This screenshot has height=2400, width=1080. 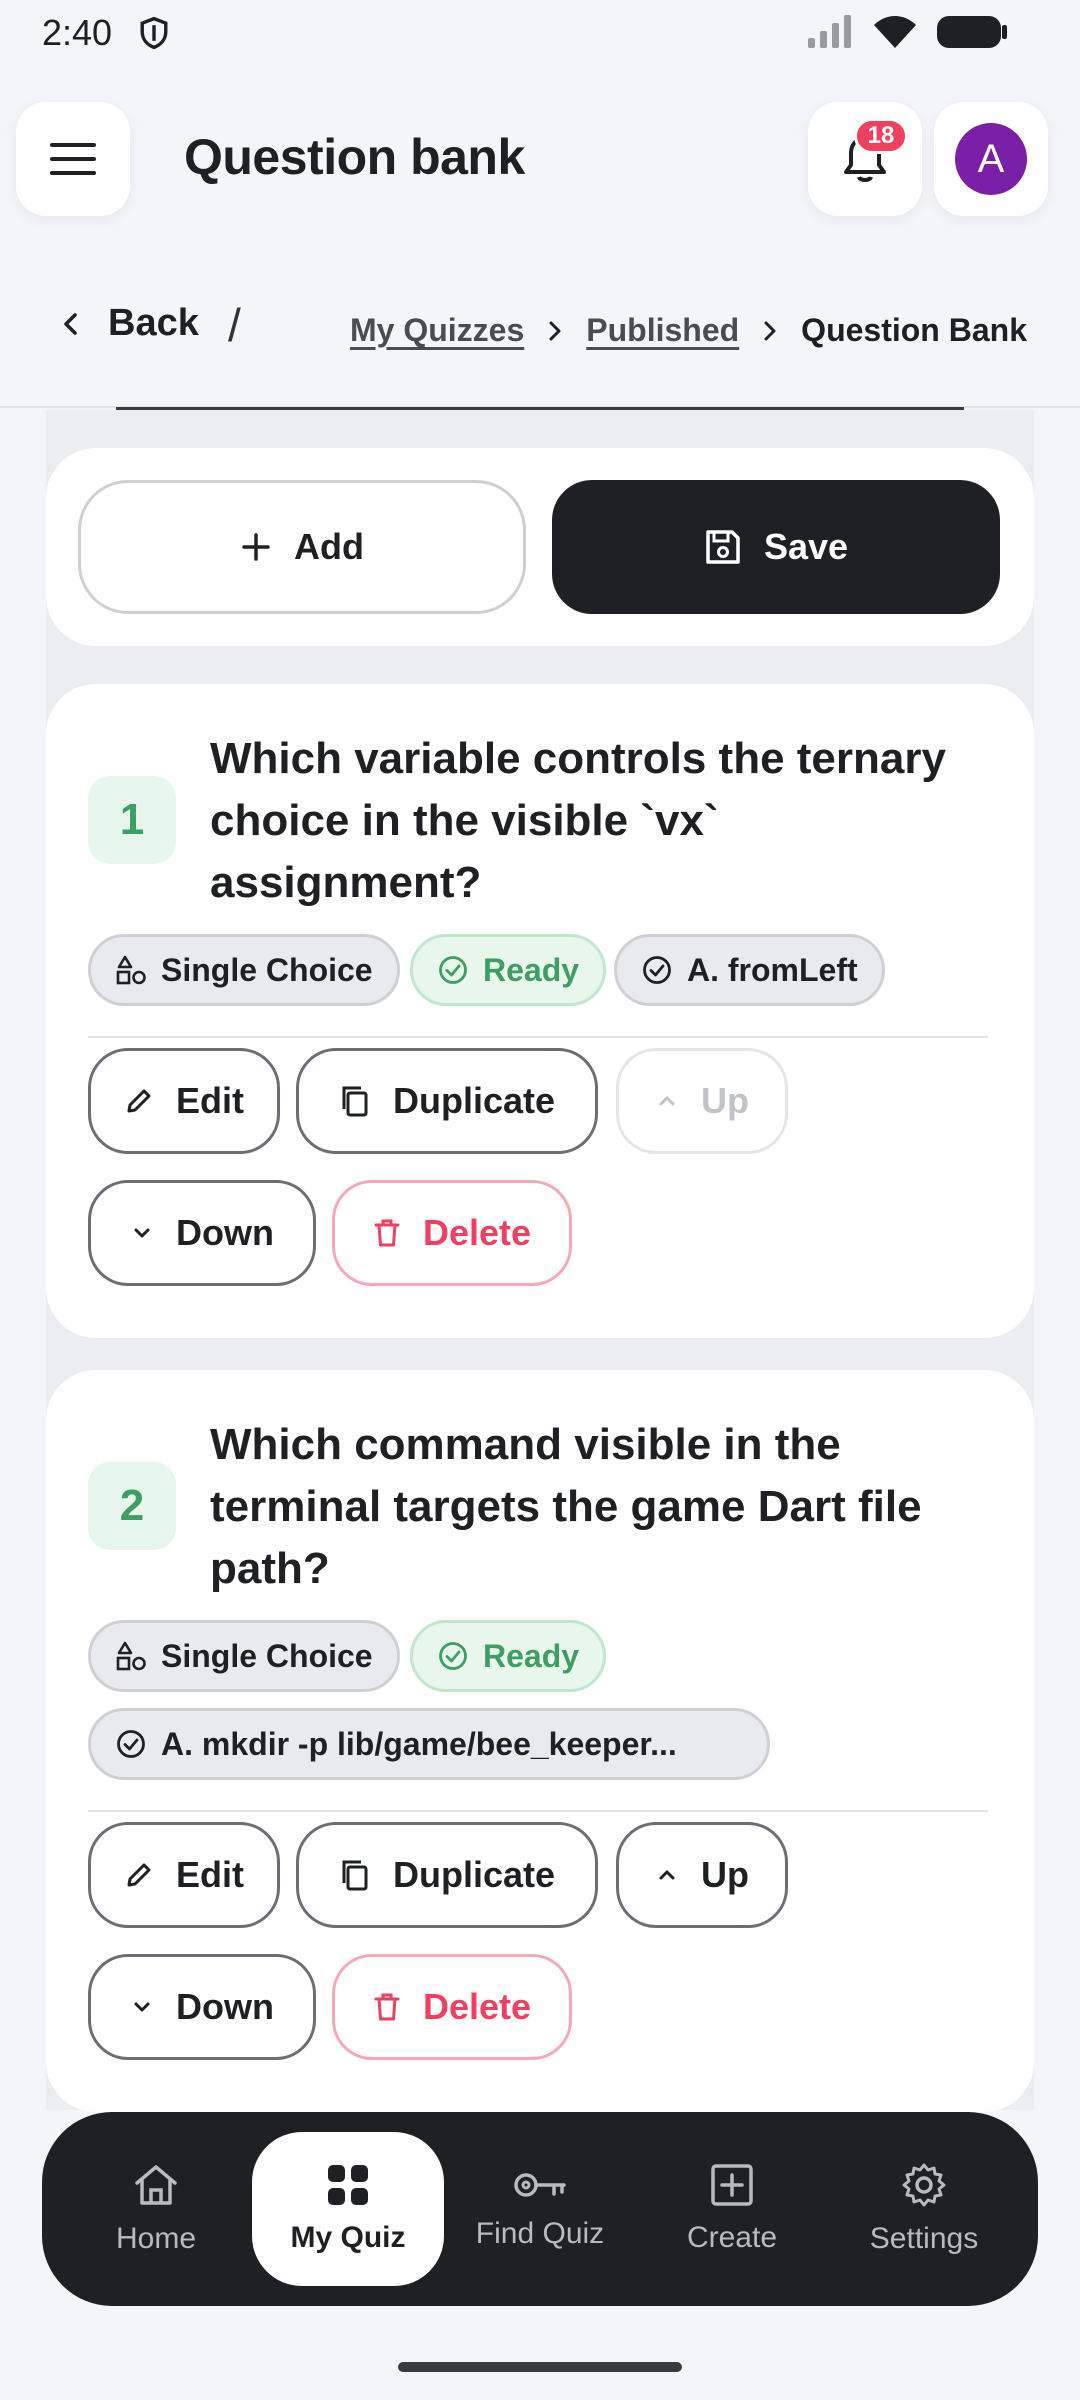 What do you see at coordinates (881, 136) in the screenshot?
I see `notification-badge: 18` at bounding box center [881, 136].